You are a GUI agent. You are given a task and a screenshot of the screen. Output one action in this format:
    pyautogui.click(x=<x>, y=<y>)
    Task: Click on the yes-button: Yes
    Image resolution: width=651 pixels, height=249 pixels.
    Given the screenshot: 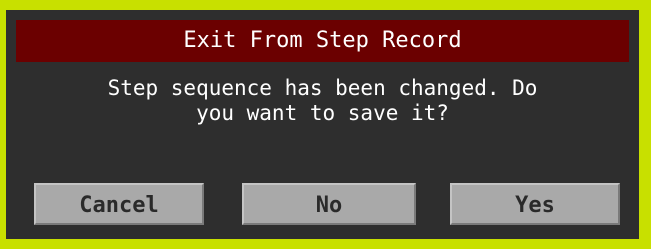 What is the action you would take?
    pyautogui.click(x=535, y=204)
    